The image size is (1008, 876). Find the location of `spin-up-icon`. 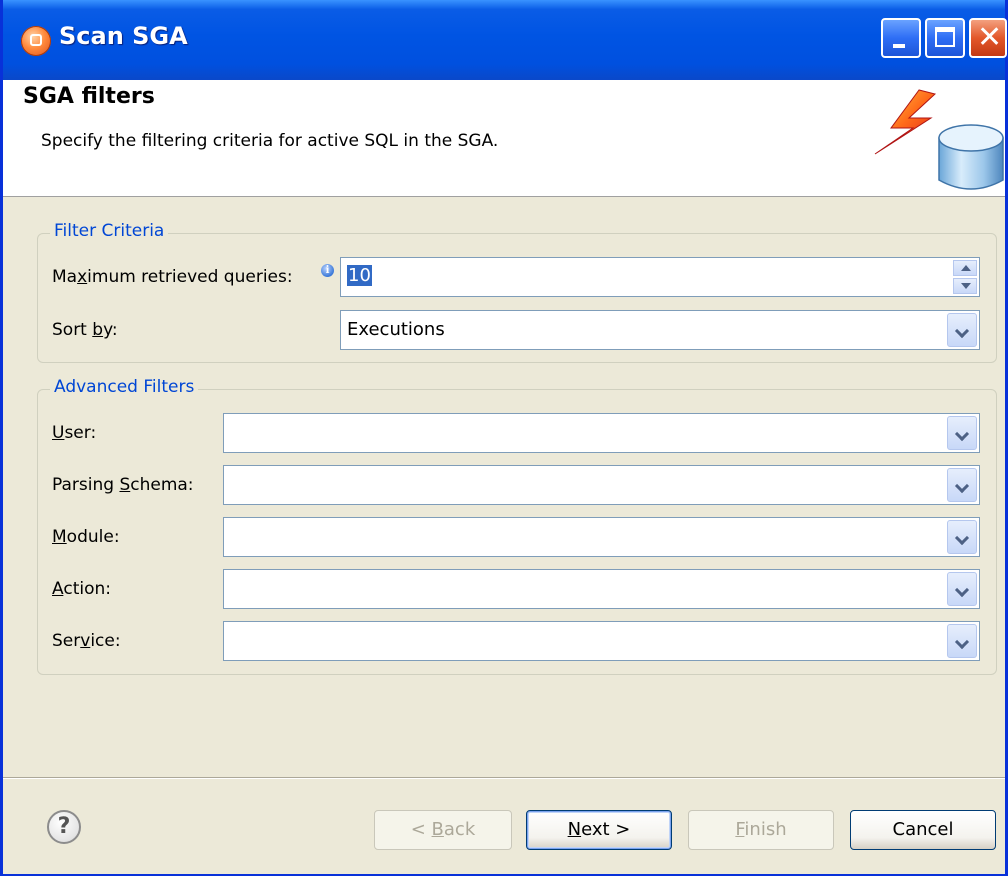

spin-up-icon is located at coordinates (965, 268).